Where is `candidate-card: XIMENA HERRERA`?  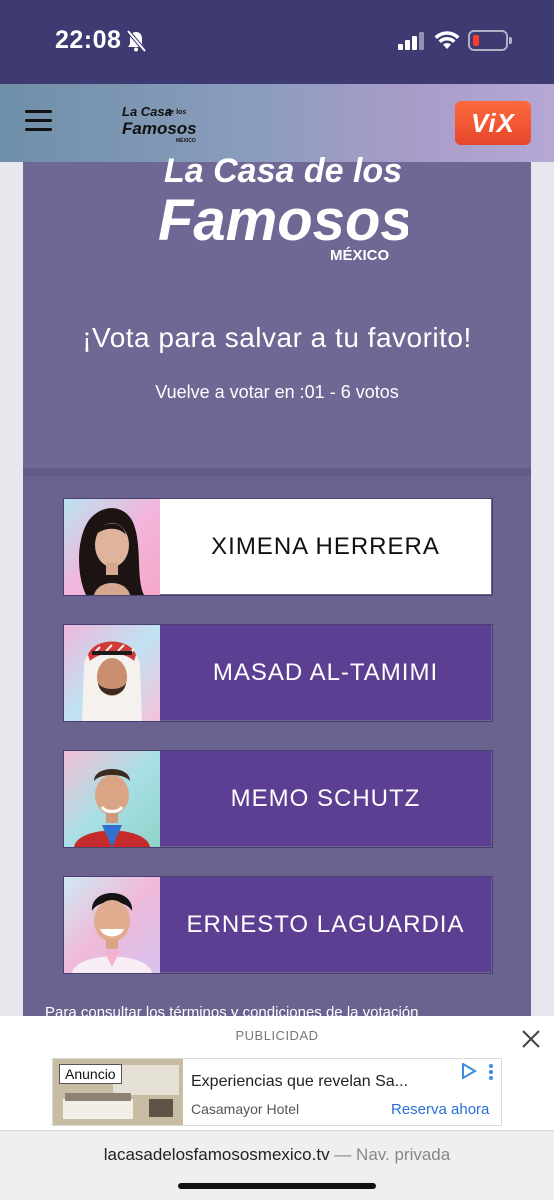
candidate-card: XIMENA HERRERA is located at coordinates (278, 547).